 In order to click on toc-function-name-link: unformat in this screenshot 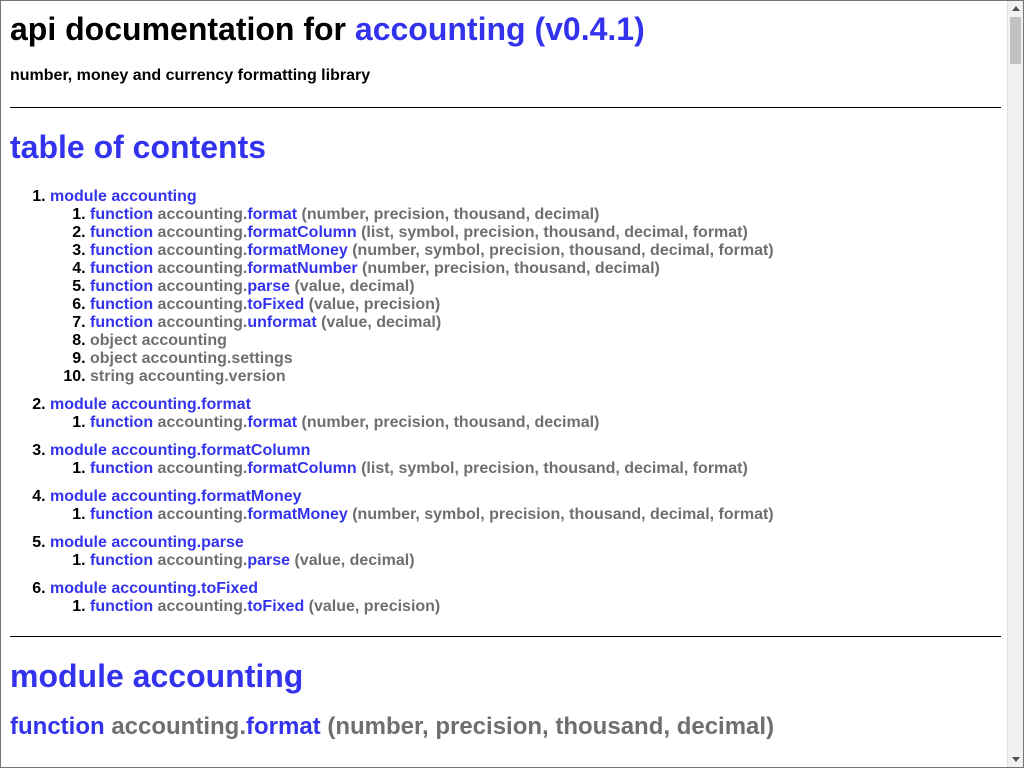, I will do `click(281, 322)`.